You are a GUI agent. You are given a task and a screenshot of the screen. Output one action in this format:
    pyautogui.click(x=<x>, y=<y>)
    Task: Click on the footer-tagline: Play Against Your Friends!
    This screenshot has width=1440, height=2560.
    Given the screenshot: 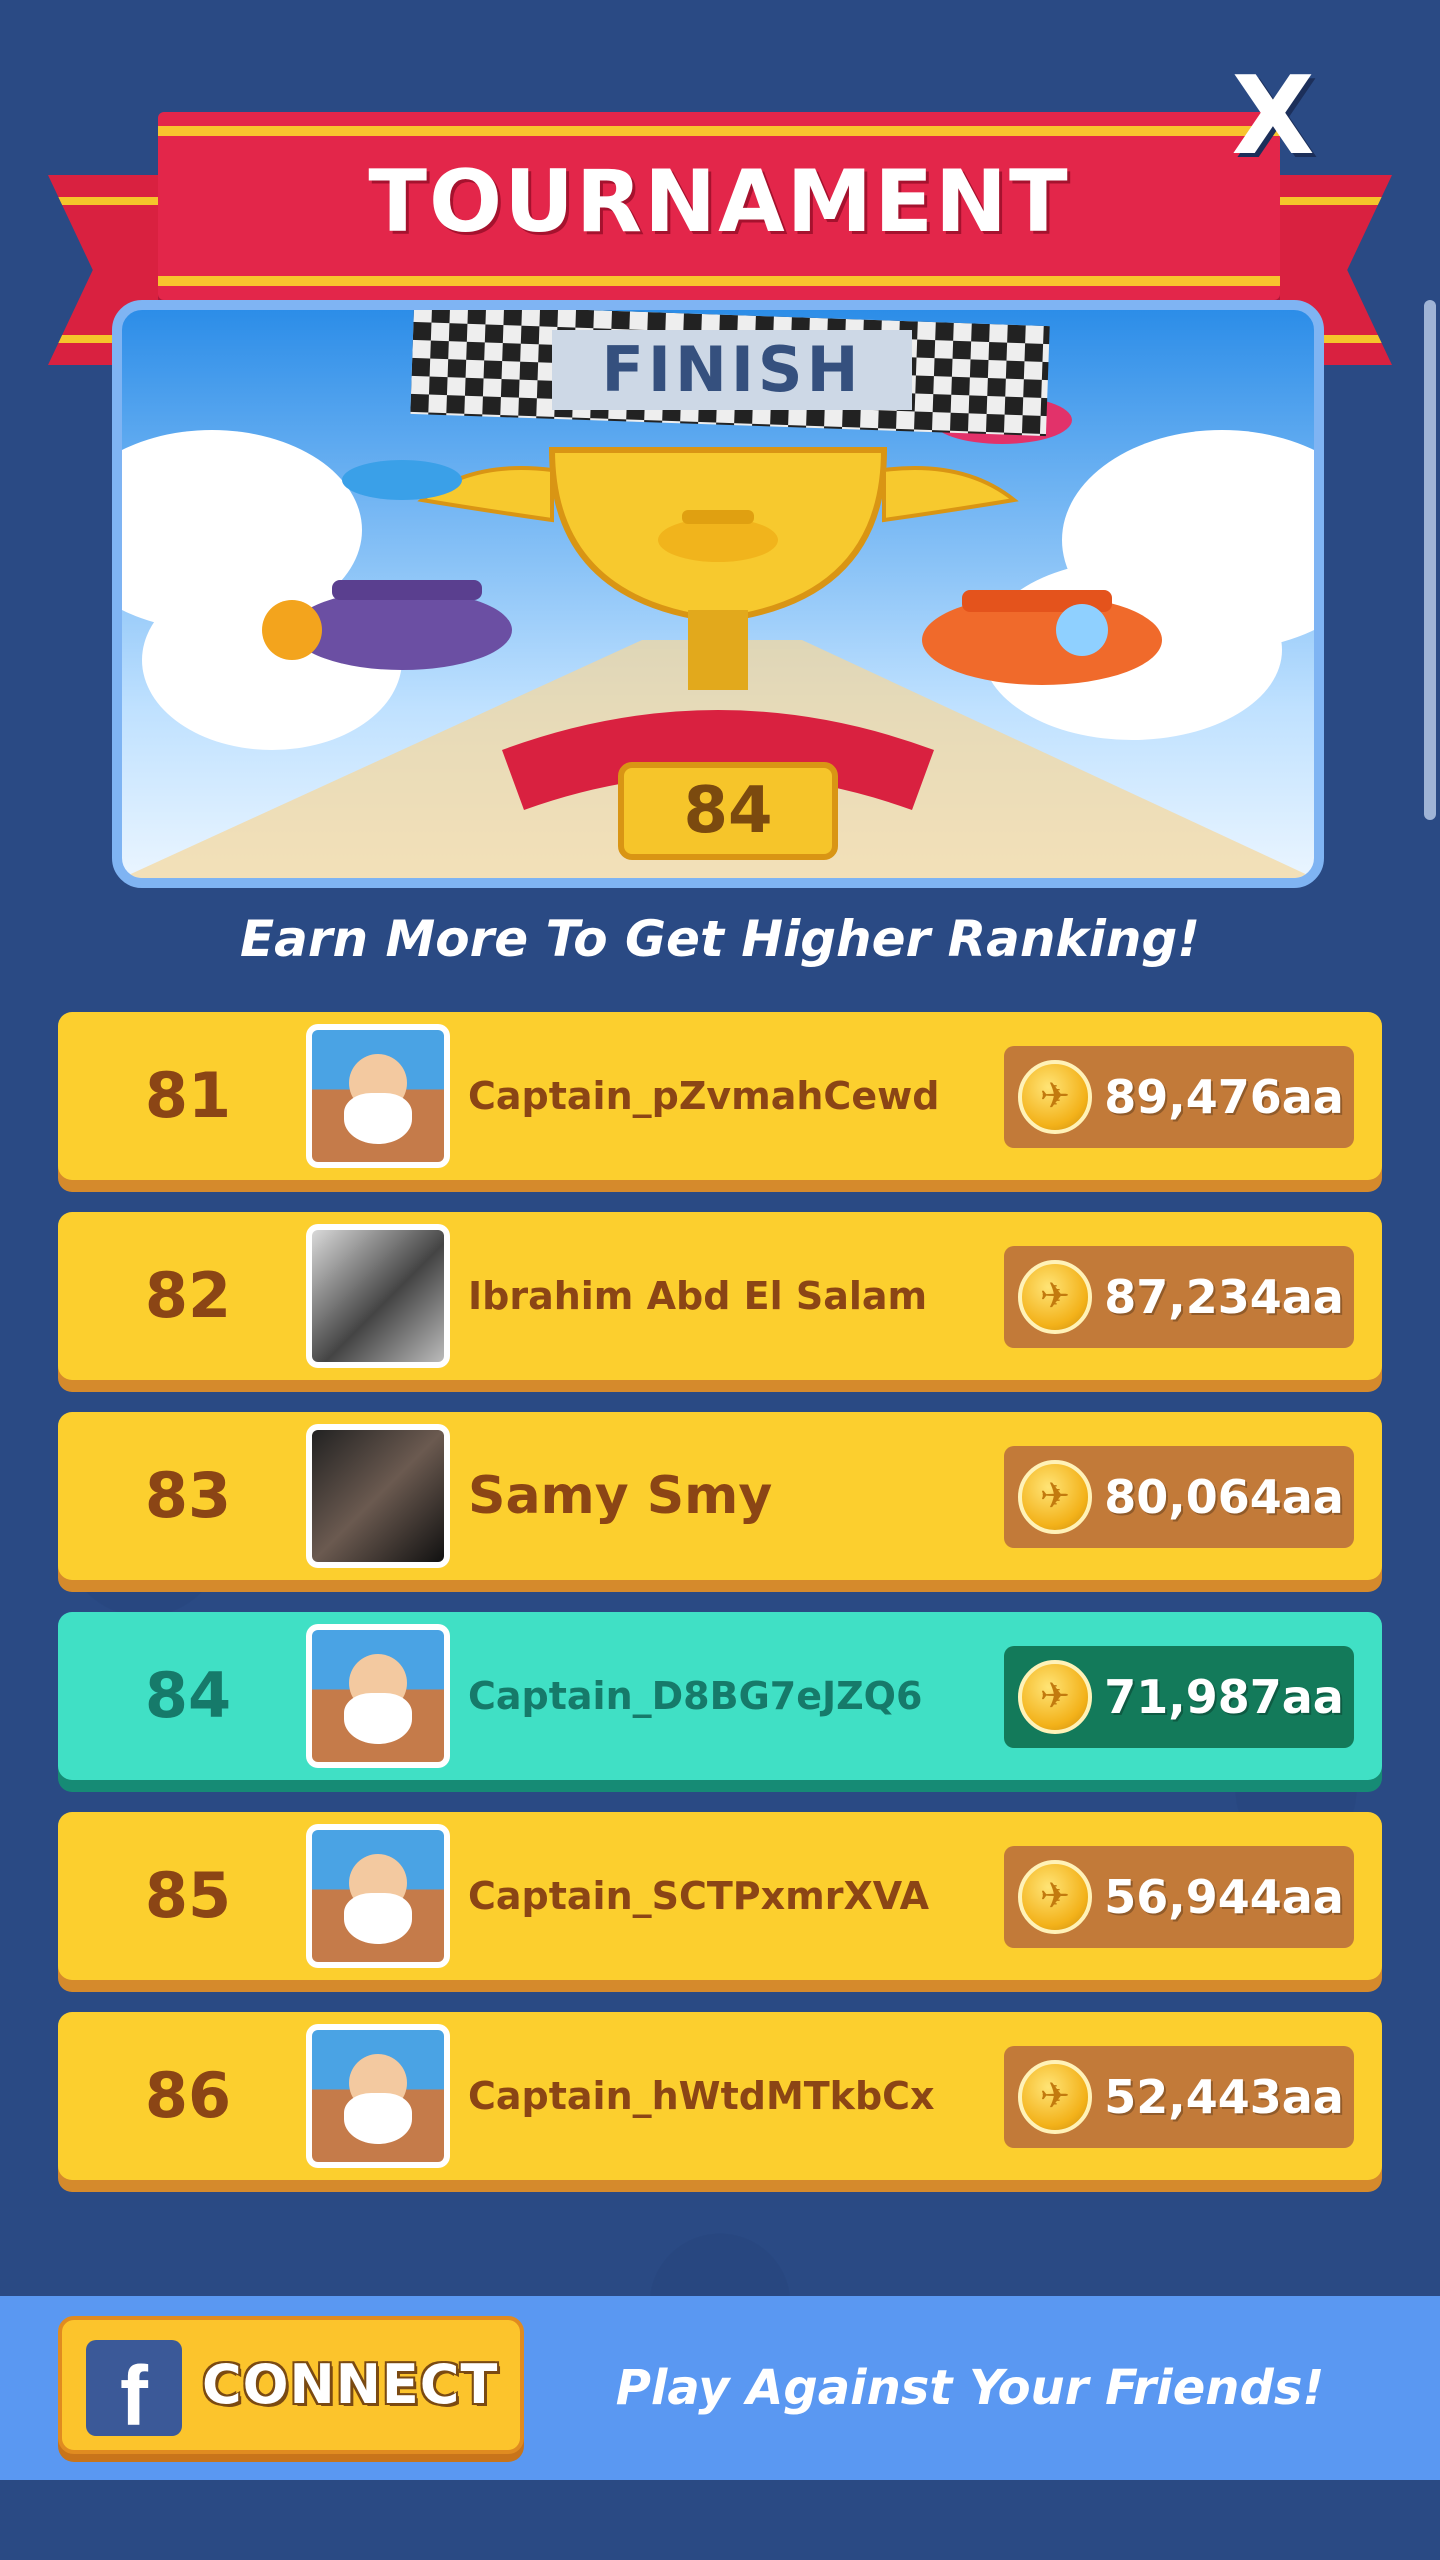 What is the action you would take?
    pyautogui.click(x=970, y=2388)
    